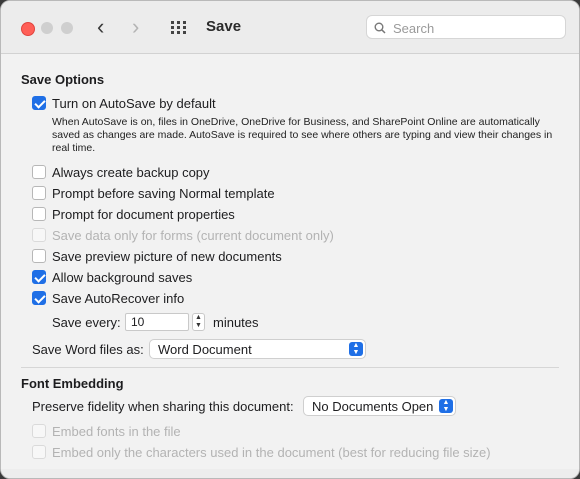 The image size is (580, 479). I want to click on embed-fonts-checkbox, so click(39, 431).